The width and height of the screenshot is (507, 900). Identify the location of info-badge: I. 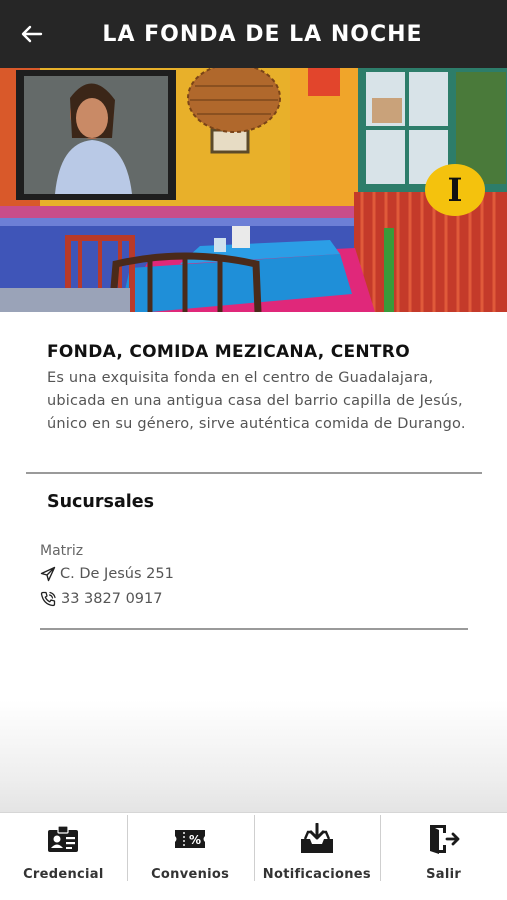
(455, 190).